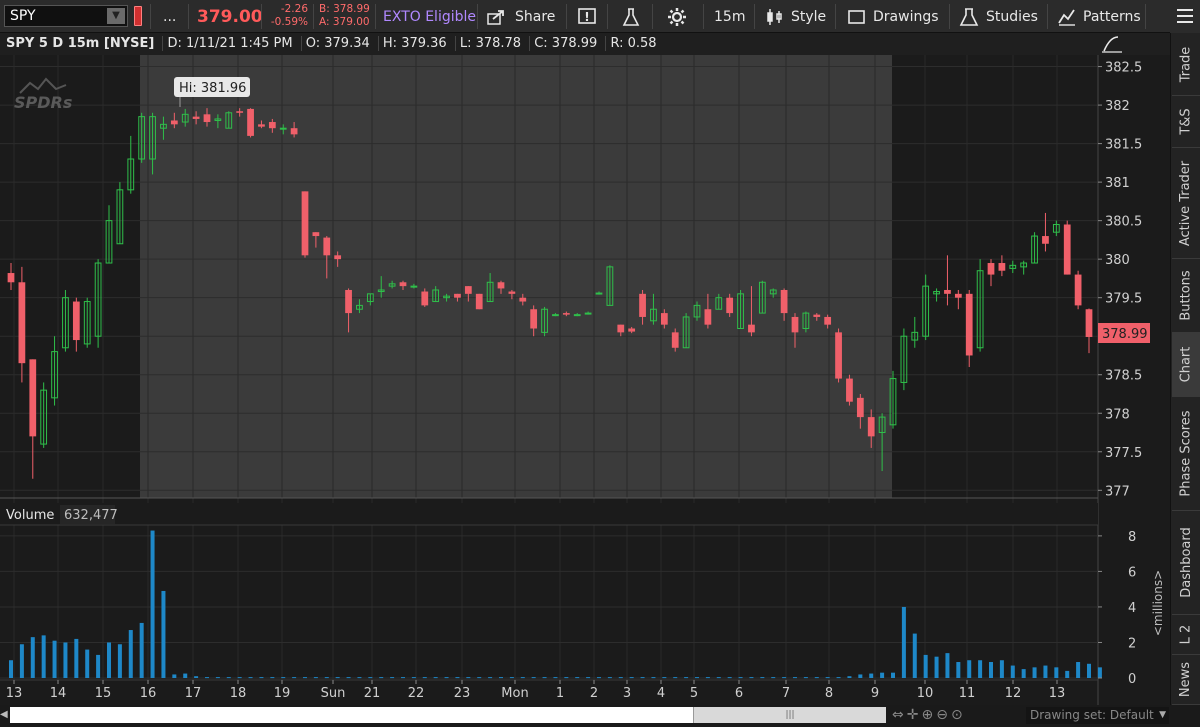  I want to click on settings-button, so click(677, 16).